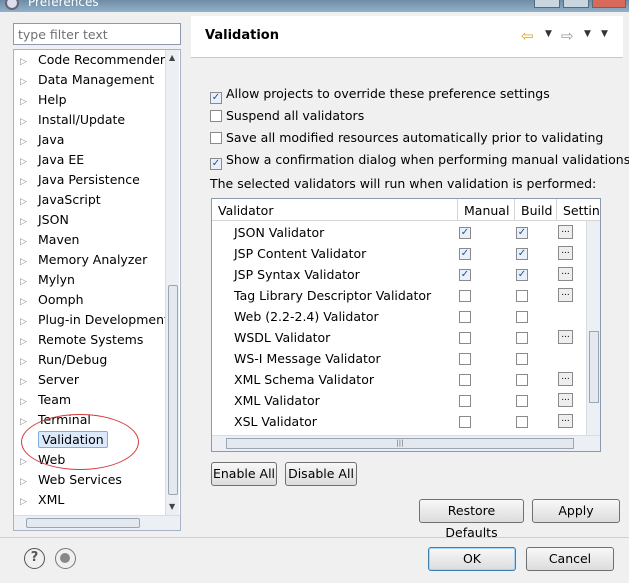  Describe the element at coordinates (486, 210) in the screenshot. I see `col-manual: Manual` at that location.